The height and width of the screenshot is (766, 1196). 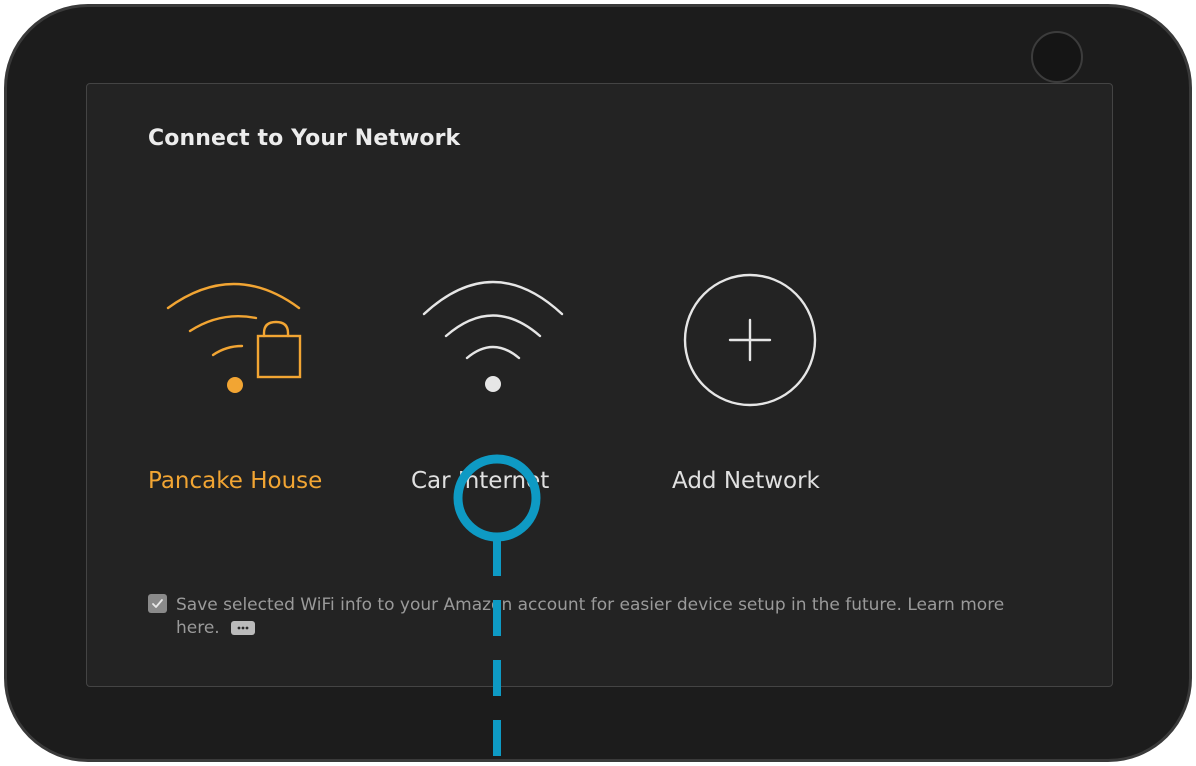 What do you see at coordinates (198, 628) in the screenshot?
I see `learn-more-link: here.` at bounding box center [198, 628].